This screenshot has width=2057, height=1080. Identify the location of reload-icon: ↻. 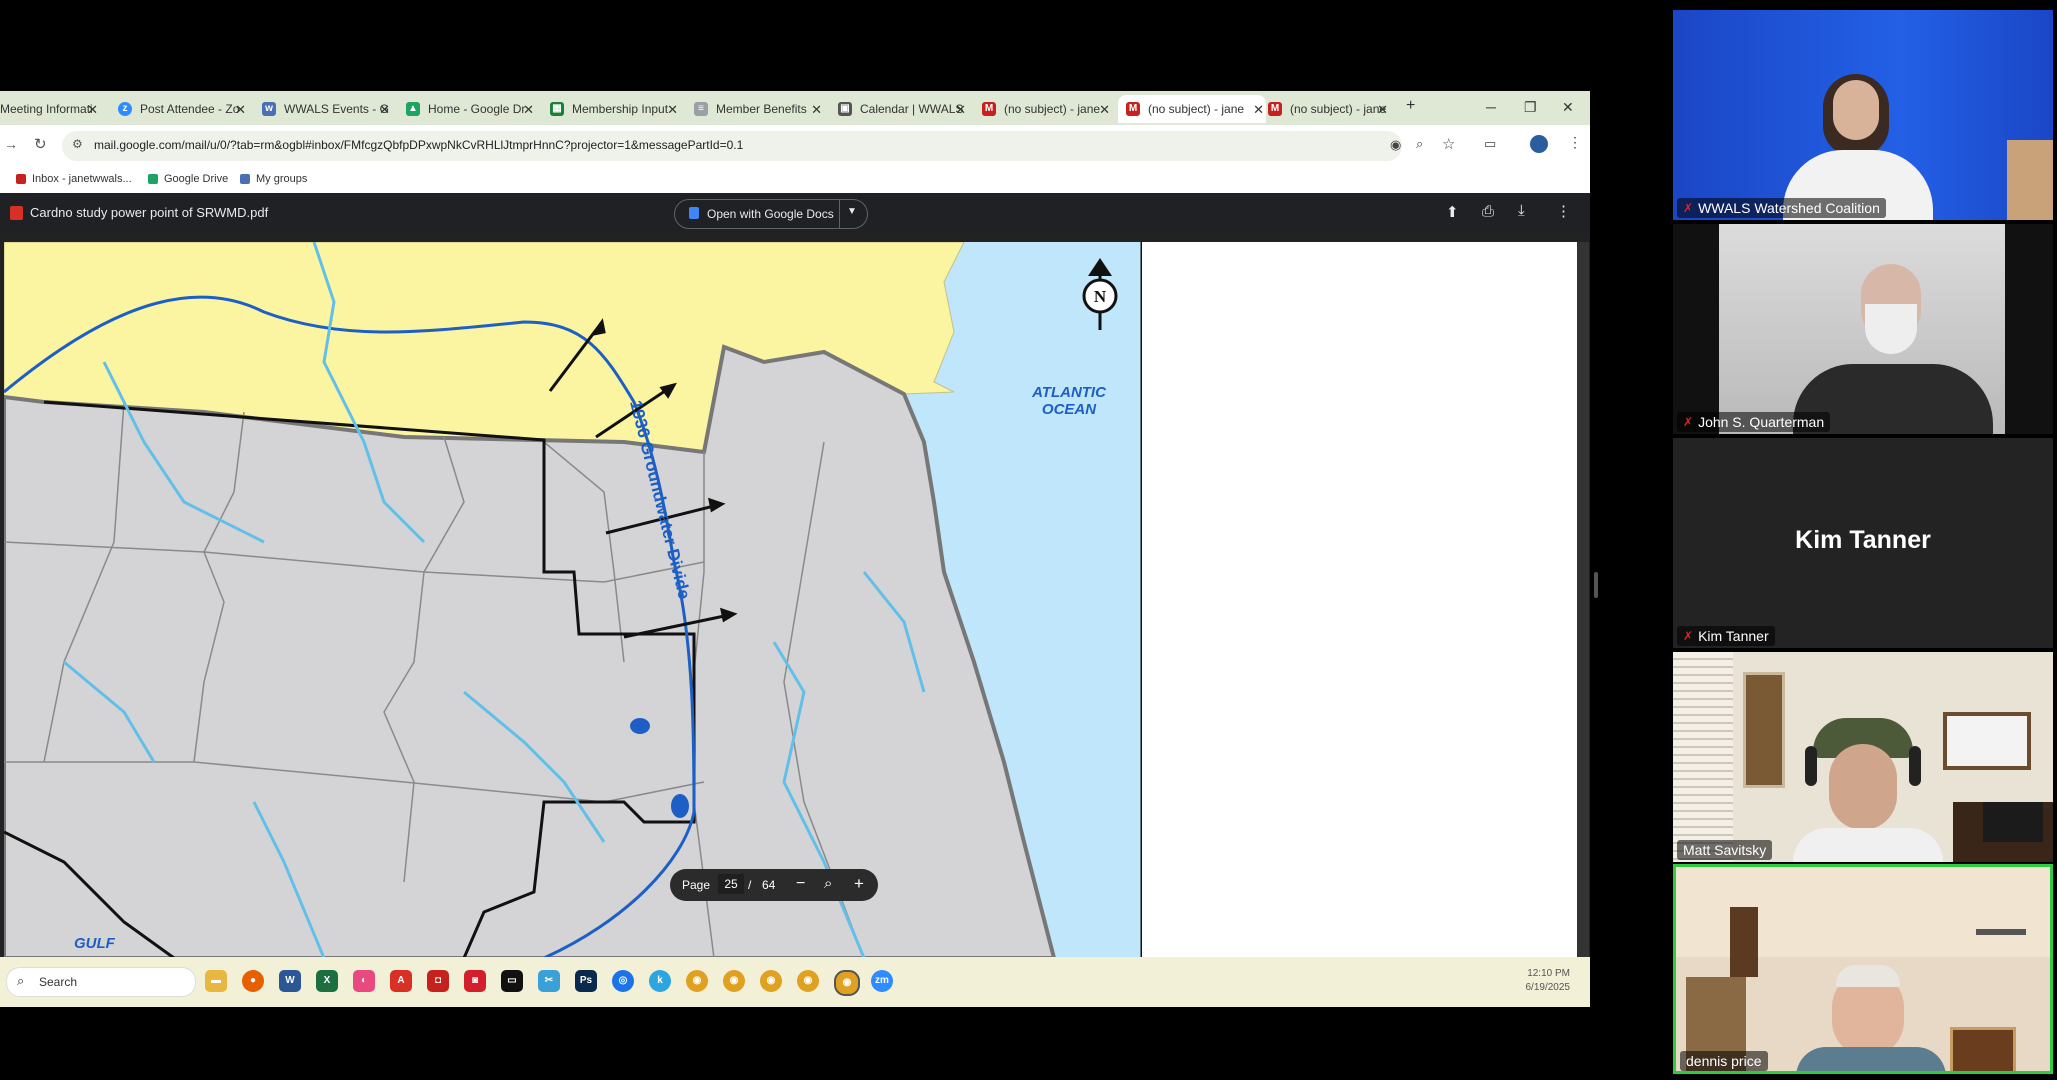
(40, 144).